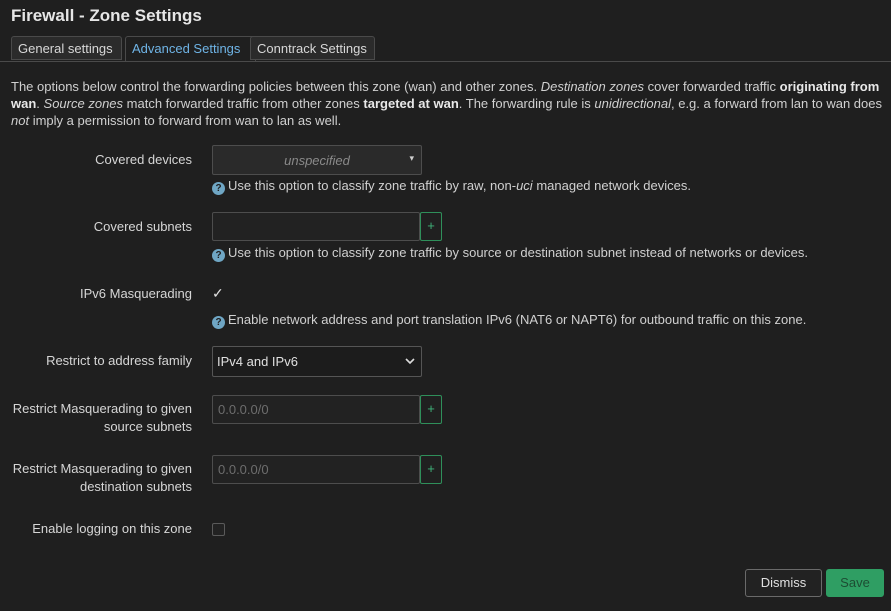 The height and width of the screenshot is (611, 891). I want to click on logging-checkbox, so click(218, 529).